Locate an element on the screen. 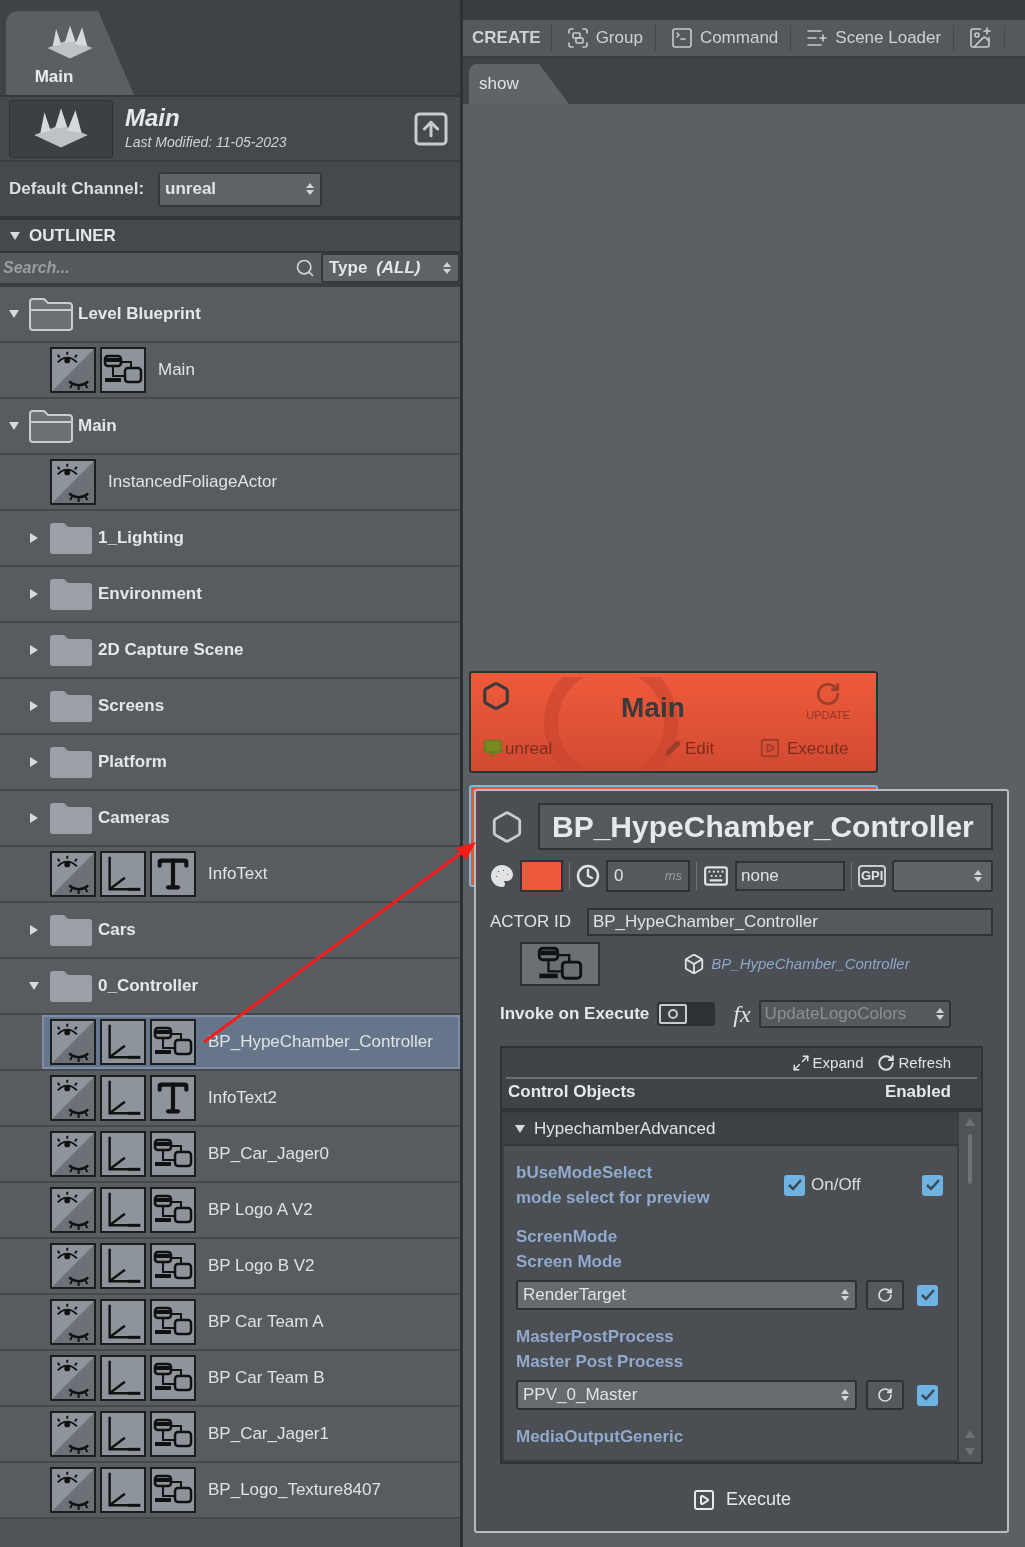 This screenshot has height=1547, width=1025. canvas-tab: show is located at coordinates (519, 84).